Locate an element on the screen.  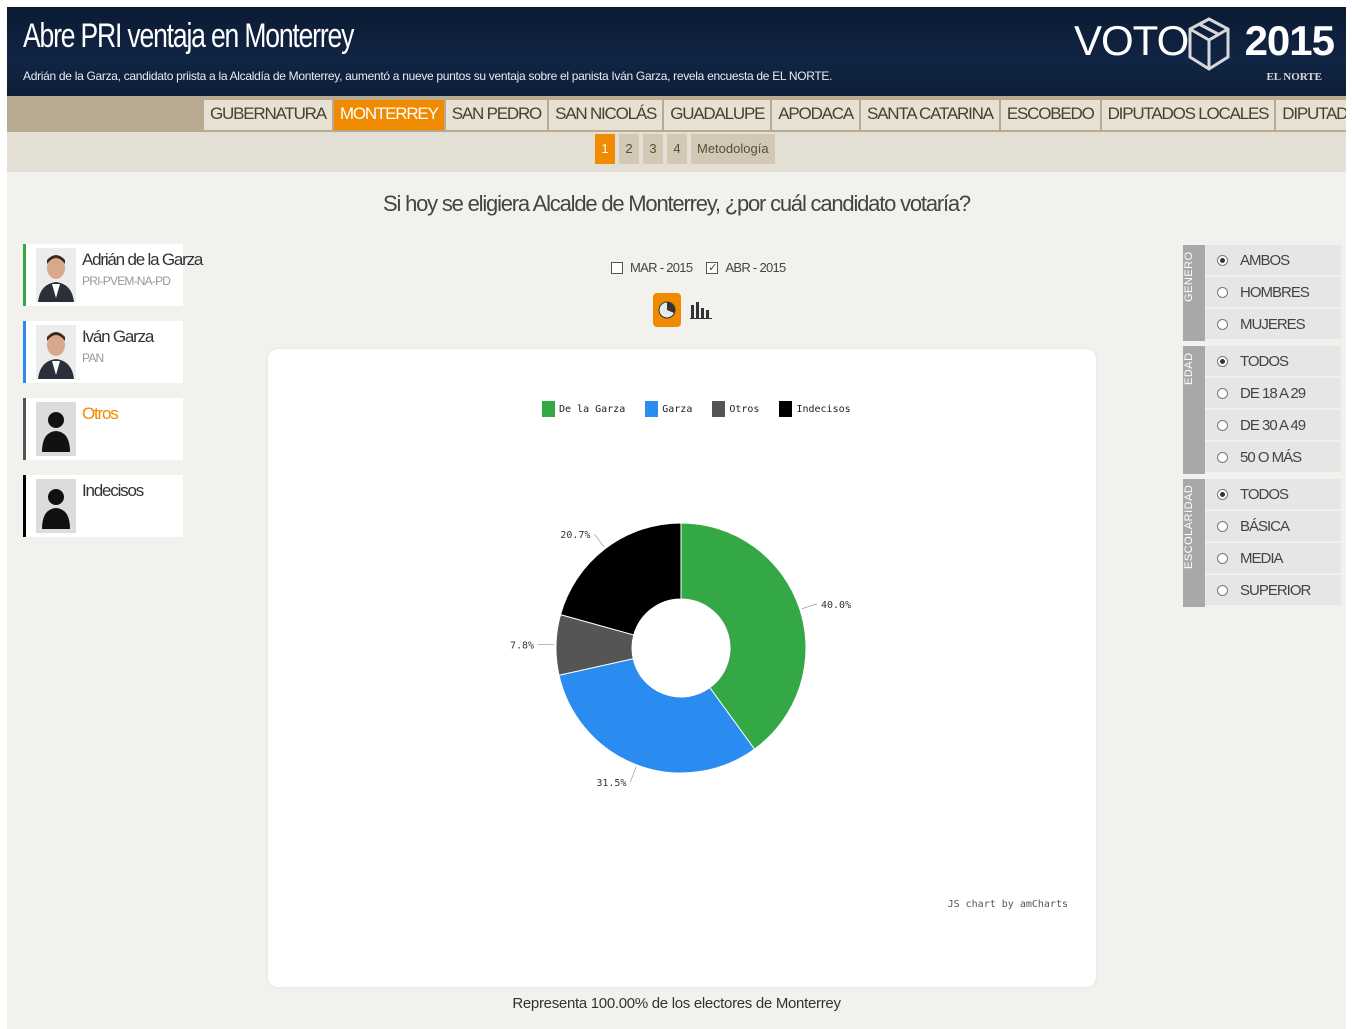
filter-group-genero: GENERO AMBOS HOMBRES MUJERES is located at coordinates (1262, 293).